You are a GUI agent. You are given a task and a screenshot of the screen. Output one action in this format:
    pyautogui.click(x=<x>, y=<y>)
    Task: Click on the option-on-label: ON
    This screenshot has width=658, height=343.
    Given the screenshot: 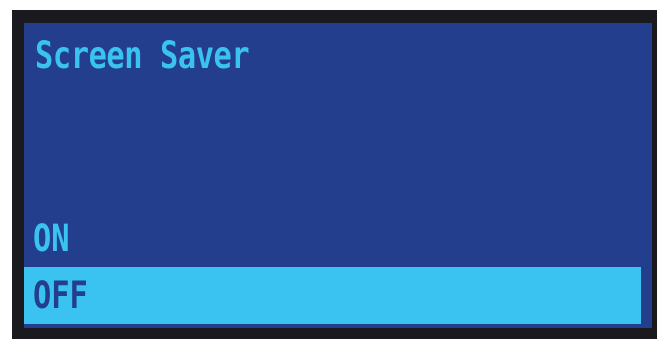 What is the action you would take?
    pyautogui.click(x=51, y=238)
    